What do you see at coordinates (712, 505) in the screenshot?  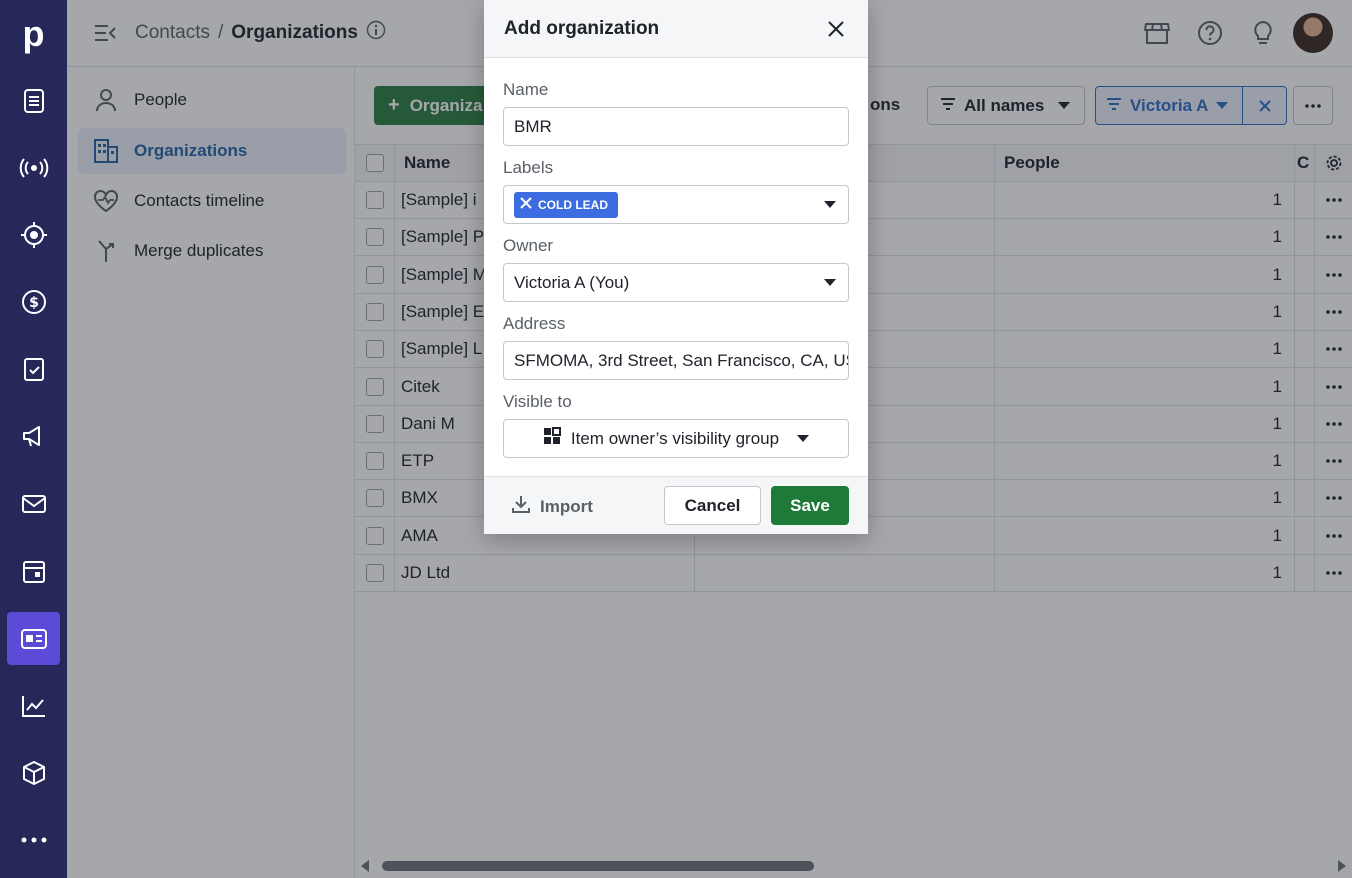 I see `cancel-button: Cancel` at bounding box center [712, 505].